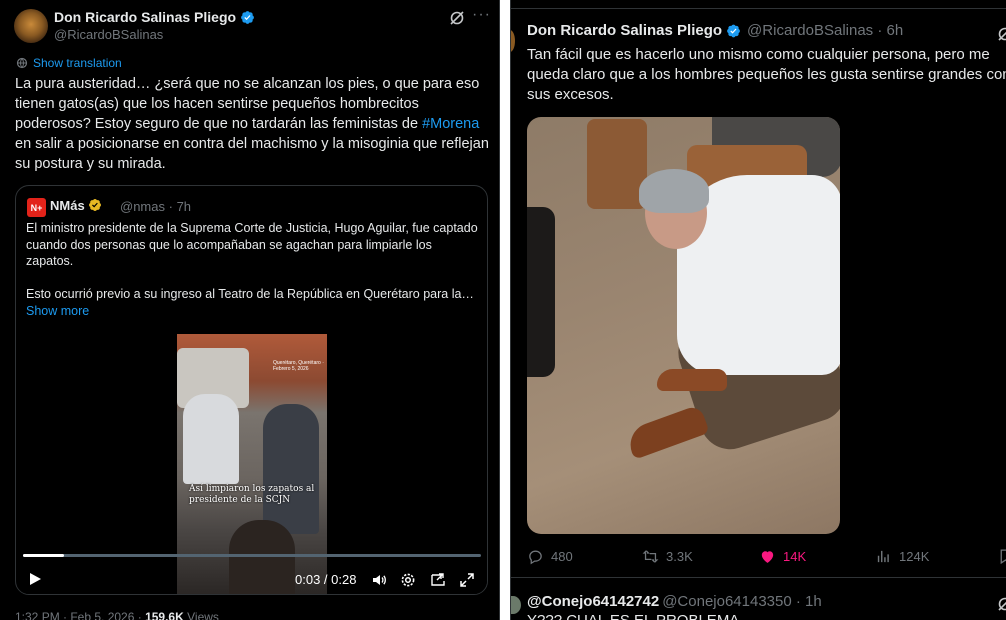 Image resolution: width=1006 pixels, height=620 pixels. Describe the element at coordinates (679, 556) in the screenshot. I see `repost-count: 3.3K` at that location.